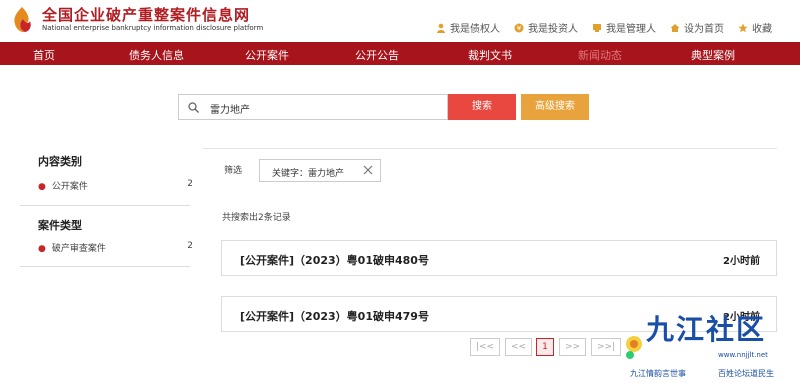 The width and height of the screenshot is (800, 383). I want to click on manager-icon, so click(597, 27).